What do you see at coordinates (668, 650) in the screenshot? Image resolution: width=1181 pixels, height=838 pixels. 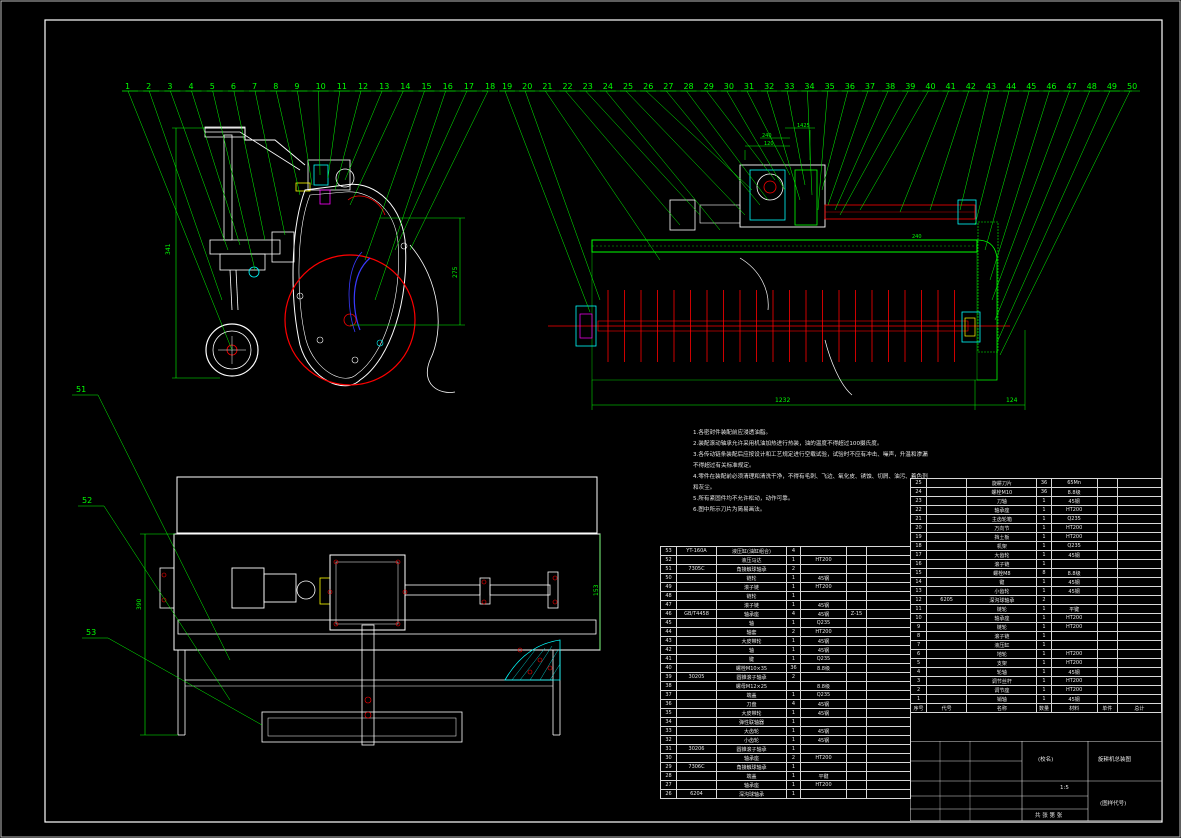 I see `bom-cell: 42` at bounding box center [668, 650].